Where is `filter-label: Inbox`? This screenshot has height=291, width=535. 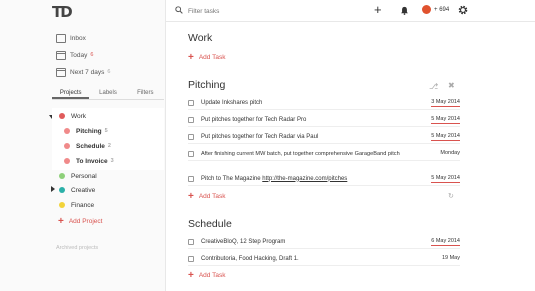 filter-label: Inbox is located at coordinates (78, 38).